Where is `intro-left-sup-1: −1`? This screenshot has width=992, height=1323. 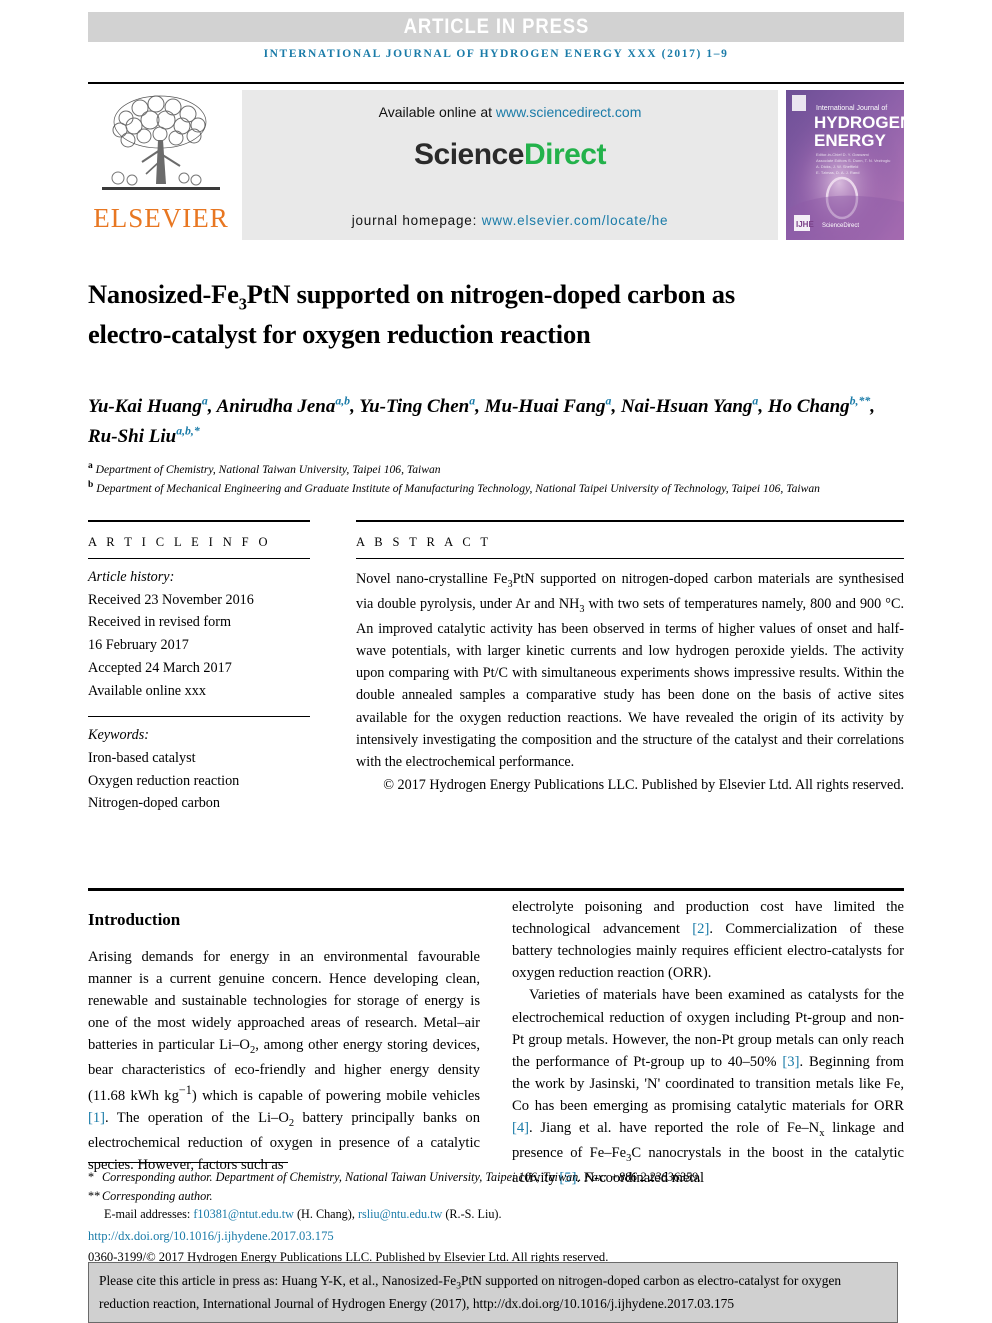 intro-left-sup-1: −1 is located at coordinates (185, 1090).